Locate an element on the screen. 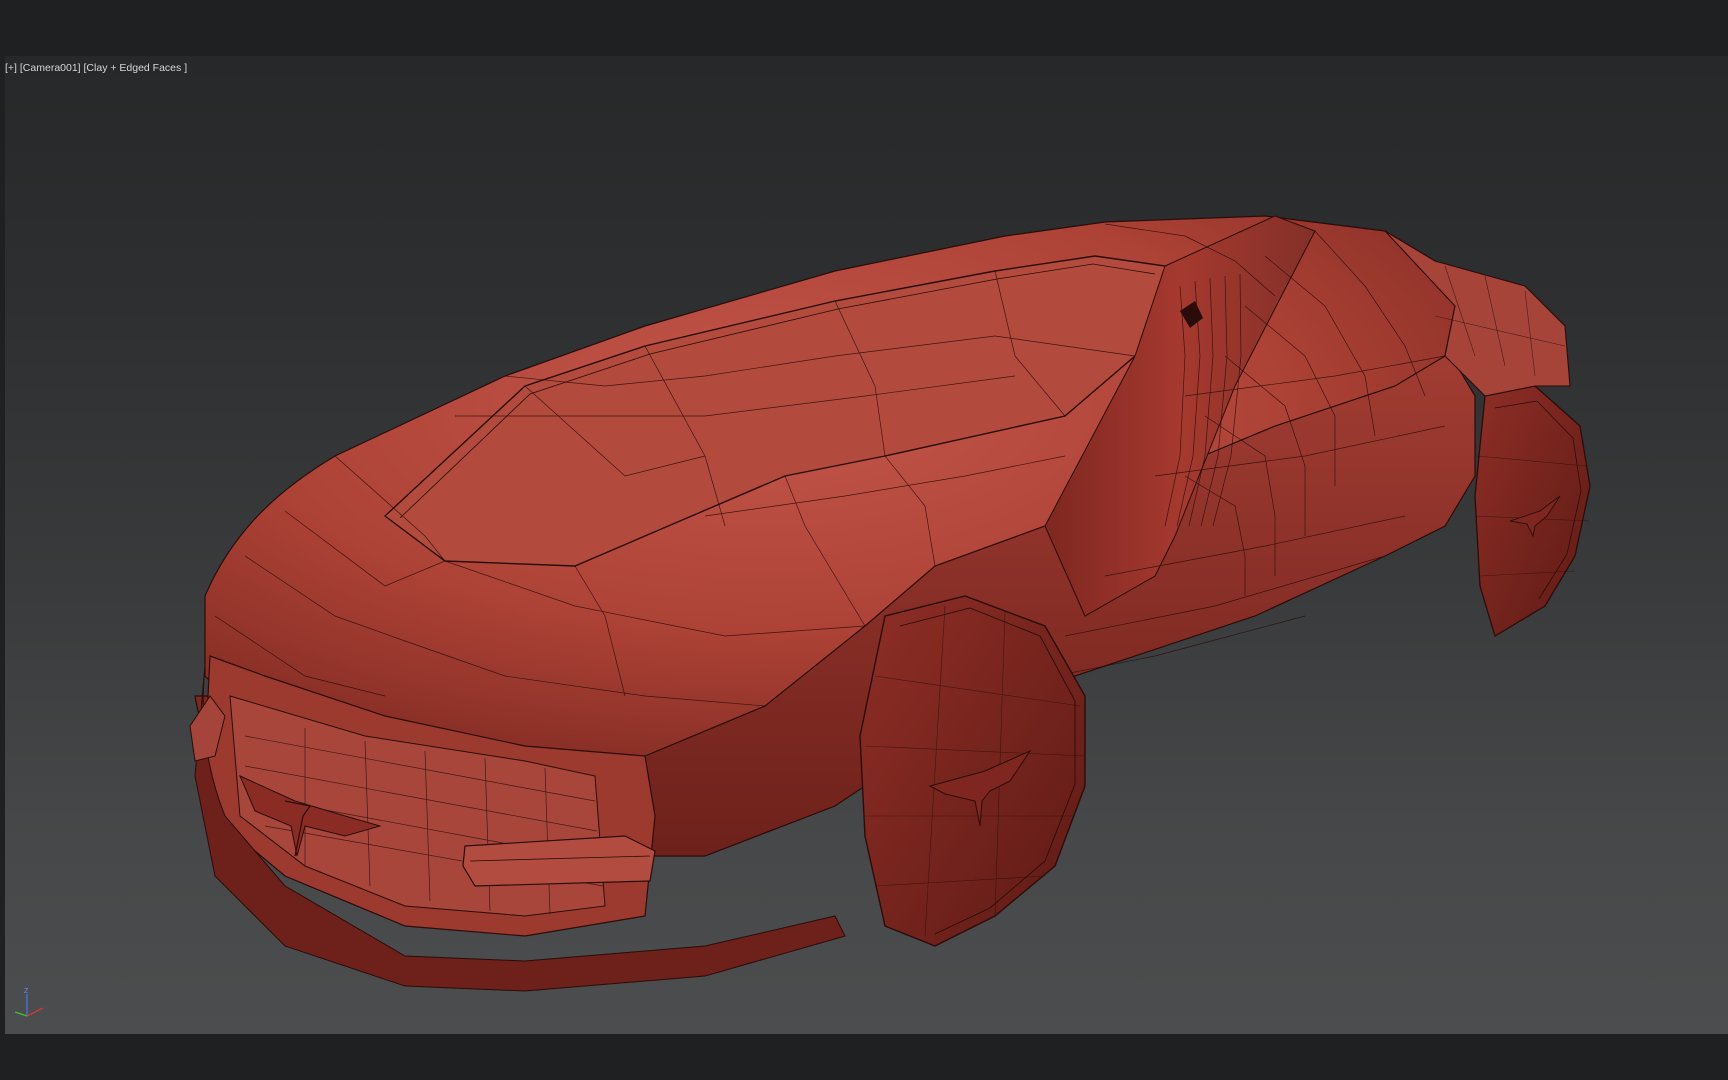  rear-wheel-pod is located at coordinates (1532, 511).